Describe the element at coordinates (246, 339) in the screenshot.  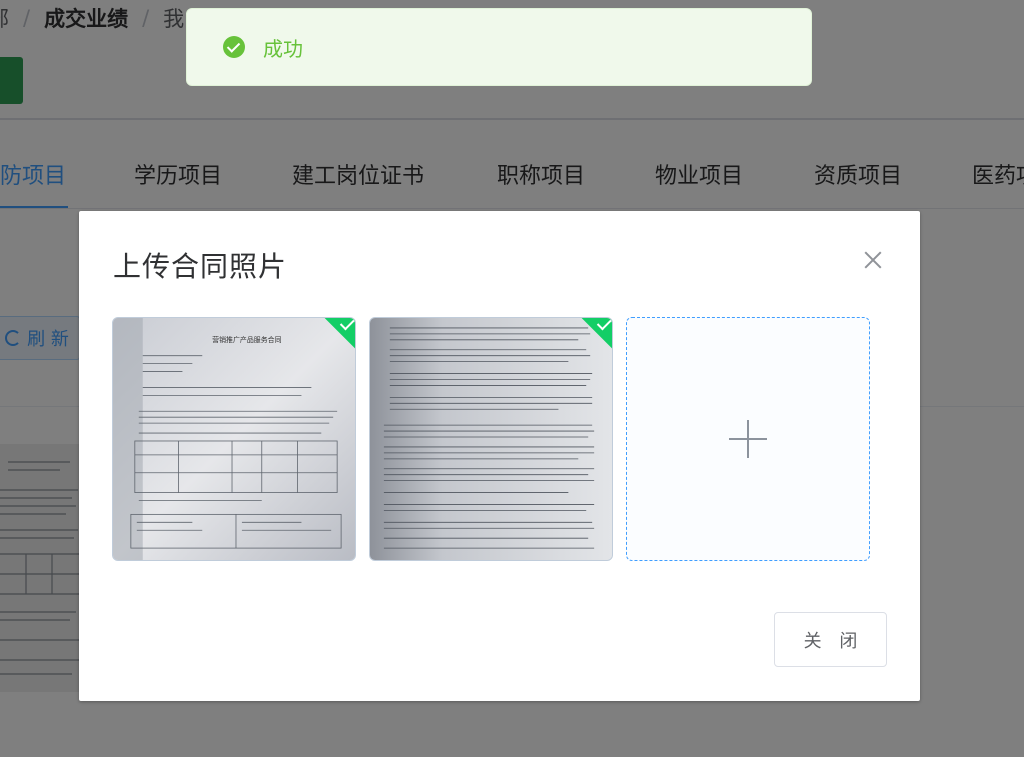
I see `contract-heading: 营销推广产品服务合同` at that location.